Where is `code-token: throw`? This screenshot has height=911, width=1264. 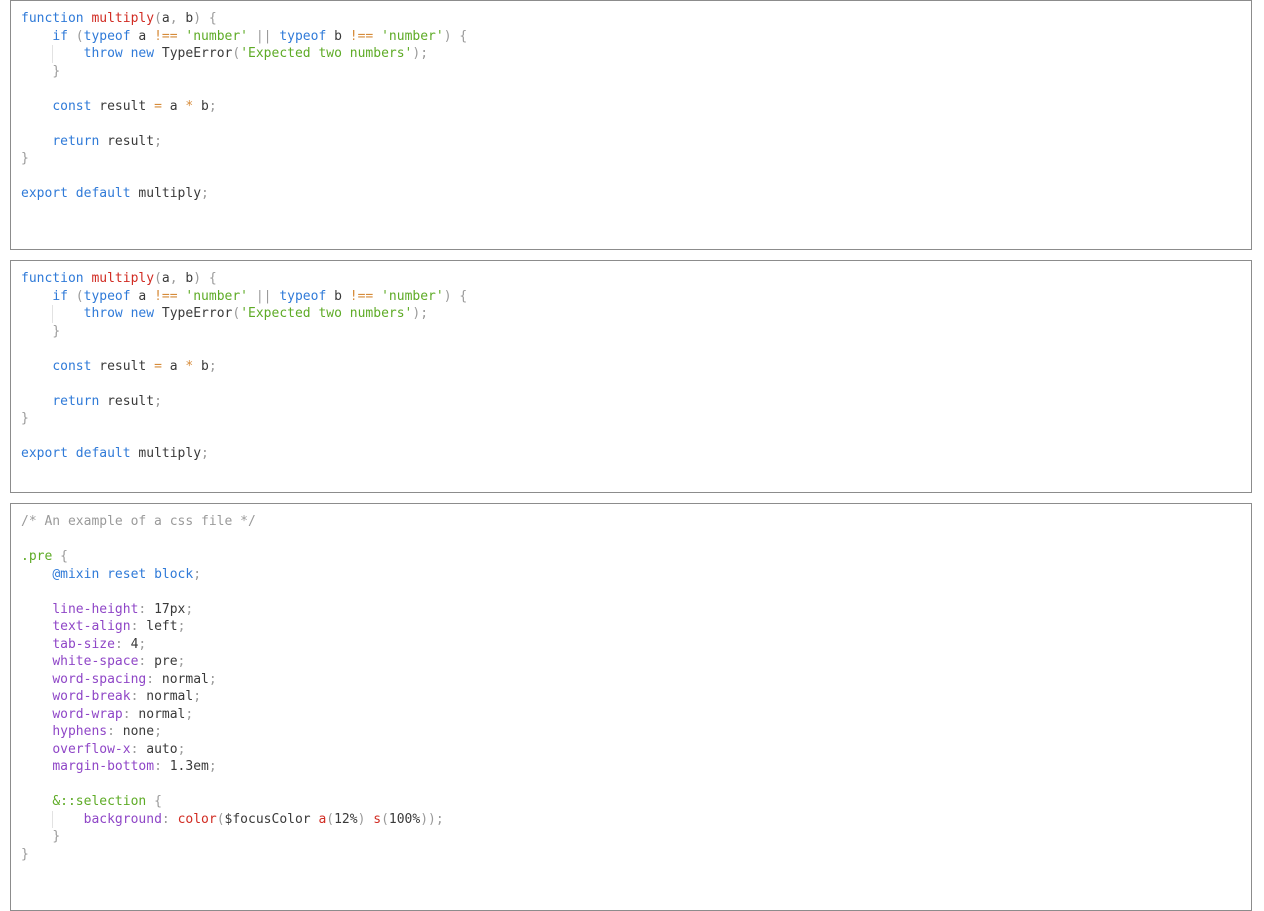 code-token: throw is located at coordinates (103, 53).